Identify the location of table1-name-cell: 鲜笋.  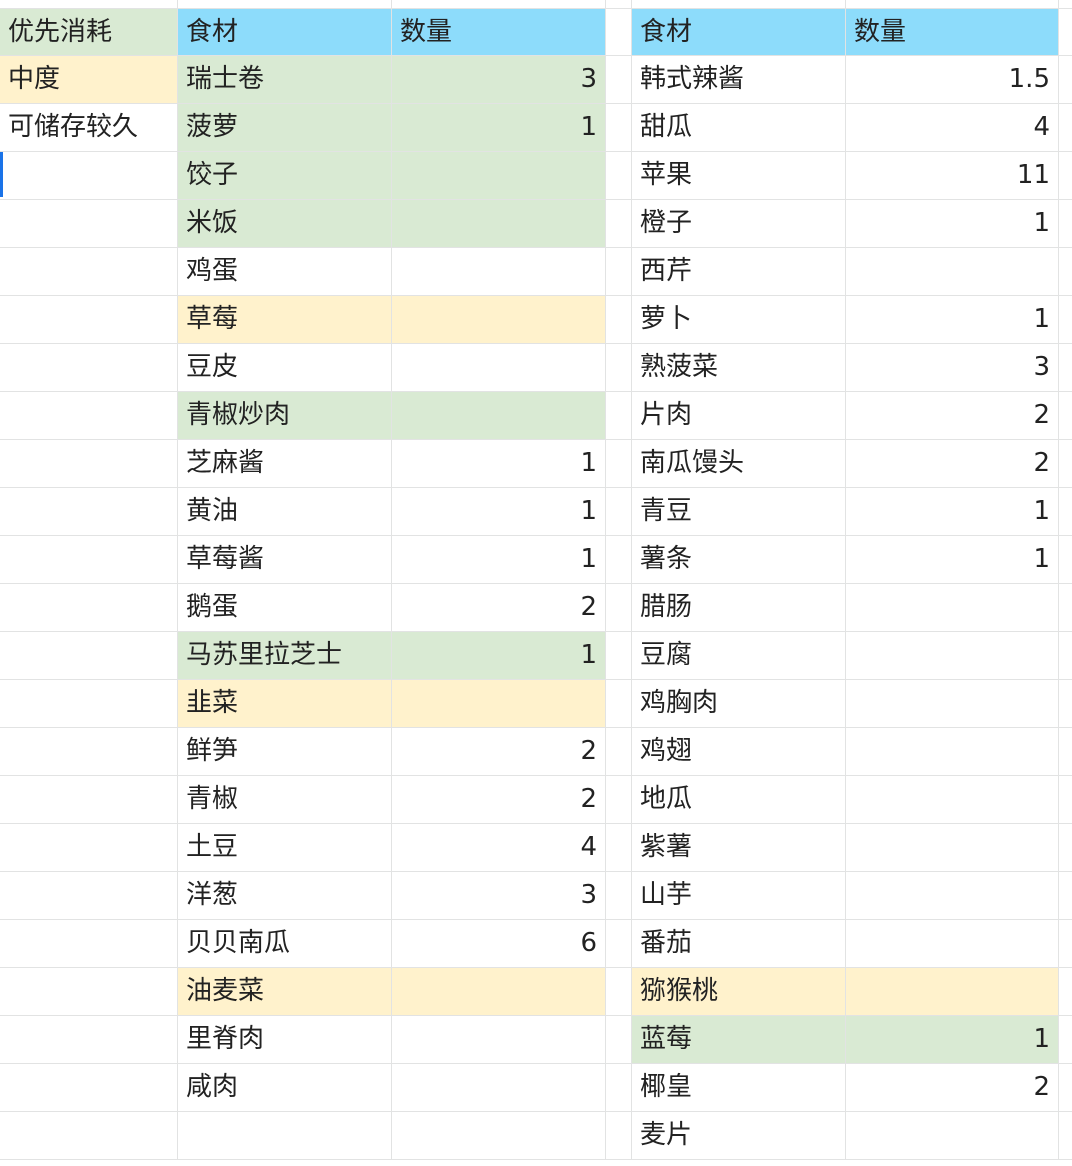
(285, 752).